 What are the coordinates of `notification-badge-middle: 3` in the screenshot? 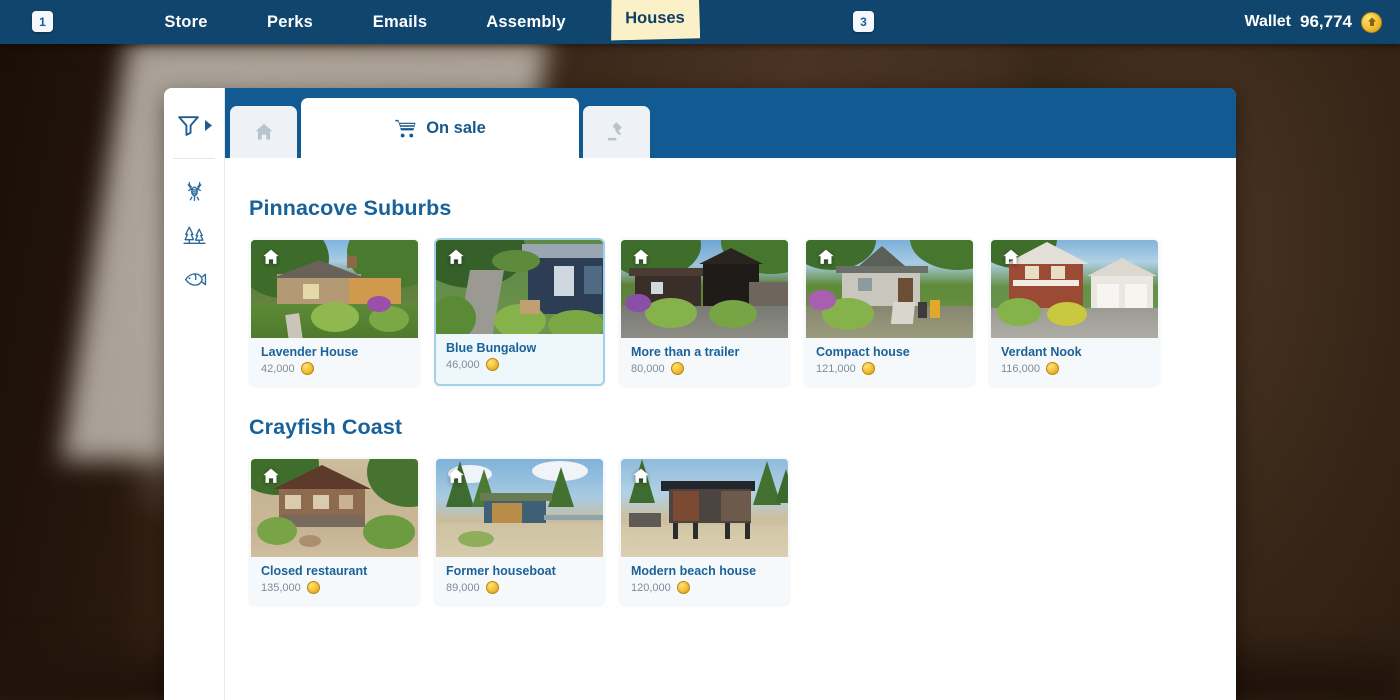 It's located at (863, 21).